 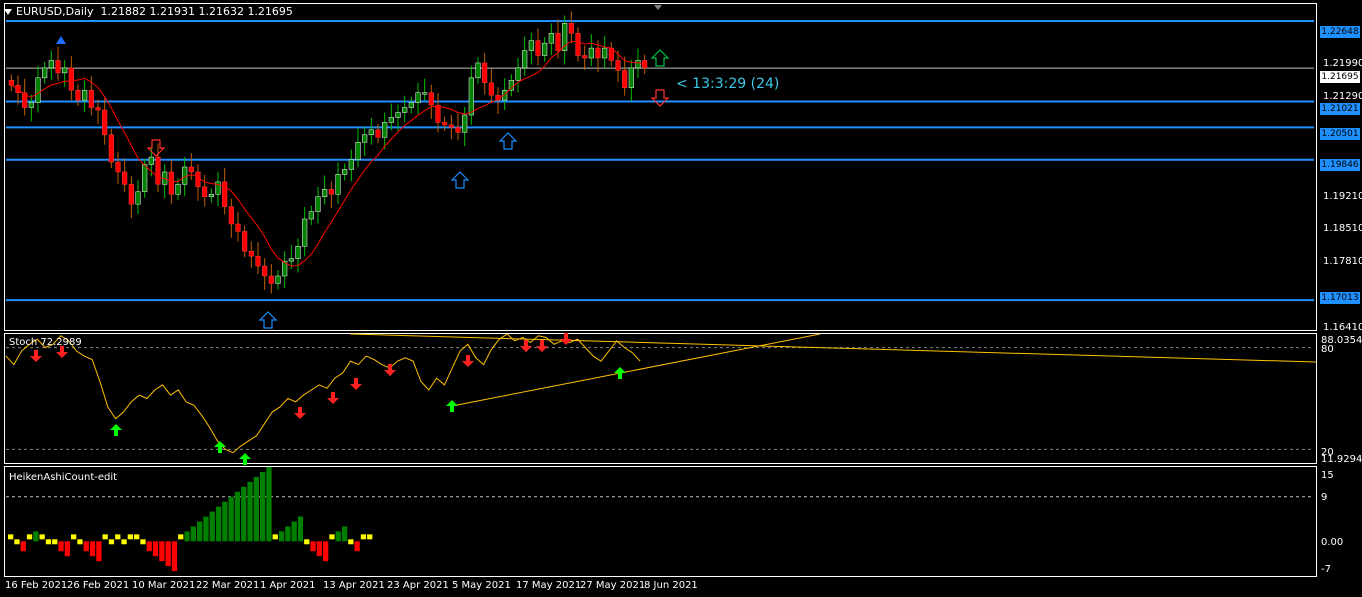 What do you see at coordinates (1342, 327) in the screenshot?
I see `price-tick: 1.16410` at bounding box center [1342, 327].